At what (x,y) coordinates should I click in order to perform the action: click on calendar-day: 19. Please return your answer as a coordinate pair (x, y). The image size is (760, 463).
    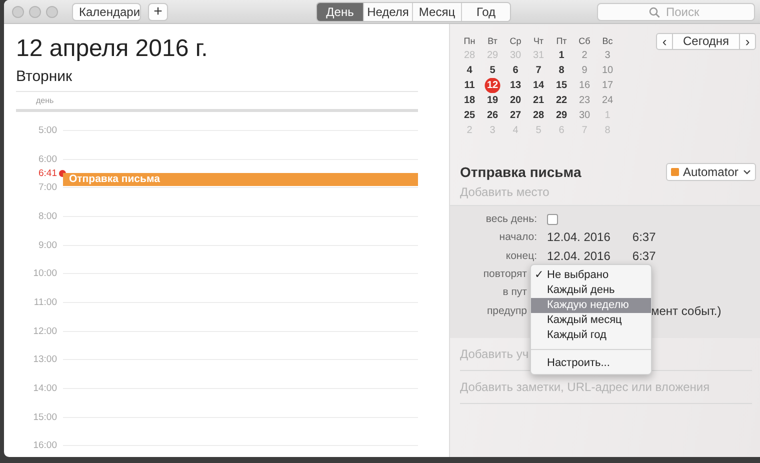
    Looking at the image, I should click on (492, 100).